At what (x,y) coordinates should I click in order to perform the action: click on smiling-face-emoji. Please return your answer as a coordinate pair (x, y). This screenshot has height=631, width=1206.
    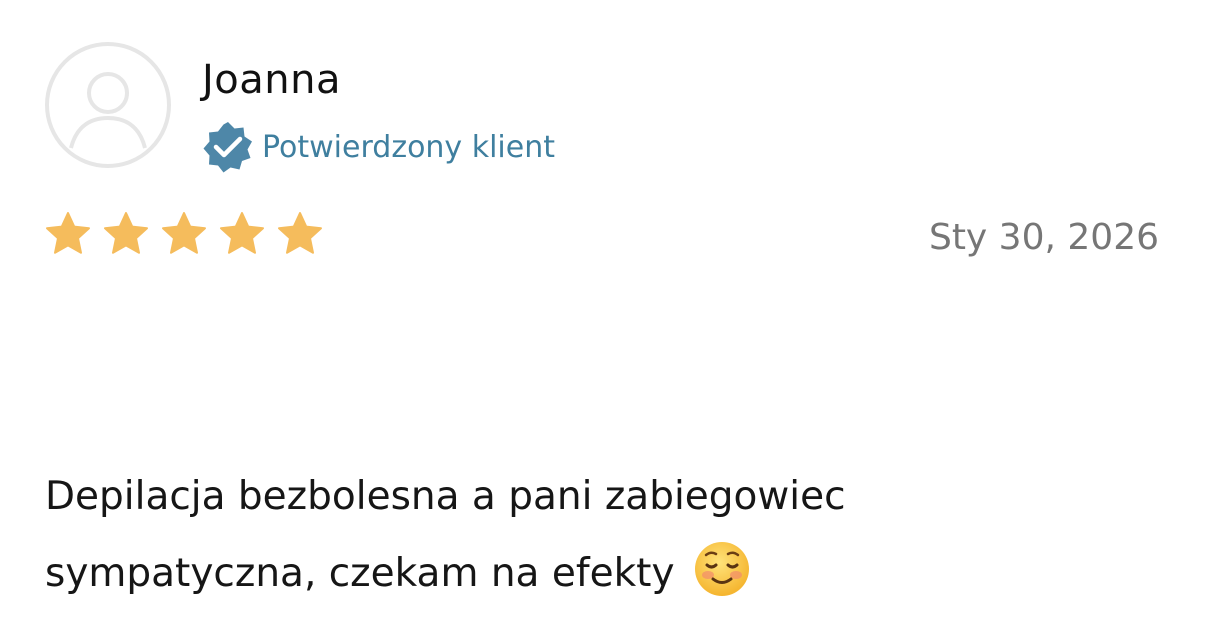
    Looking at the image, I should click on (721, 569).